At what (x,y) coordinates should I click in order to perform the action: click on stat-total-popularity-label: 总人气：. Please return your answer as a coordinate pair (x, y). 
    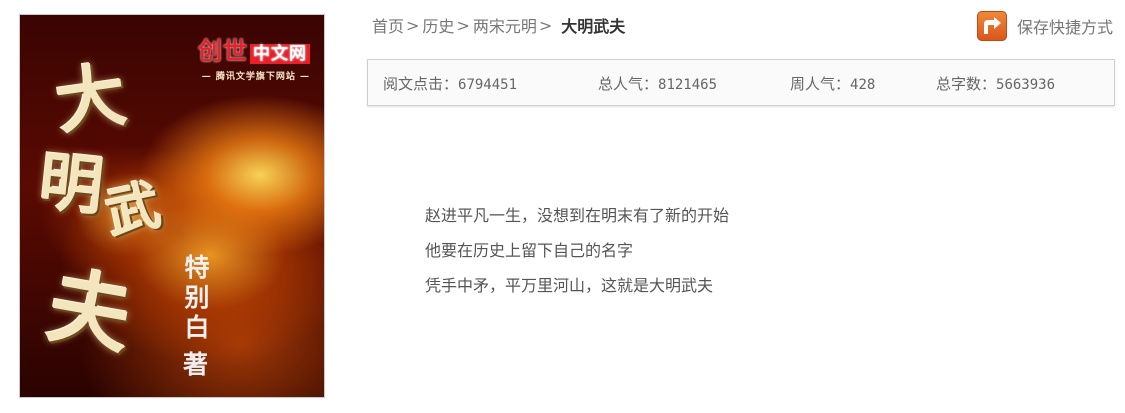
    Looking at the image, I should click on (628, 84).